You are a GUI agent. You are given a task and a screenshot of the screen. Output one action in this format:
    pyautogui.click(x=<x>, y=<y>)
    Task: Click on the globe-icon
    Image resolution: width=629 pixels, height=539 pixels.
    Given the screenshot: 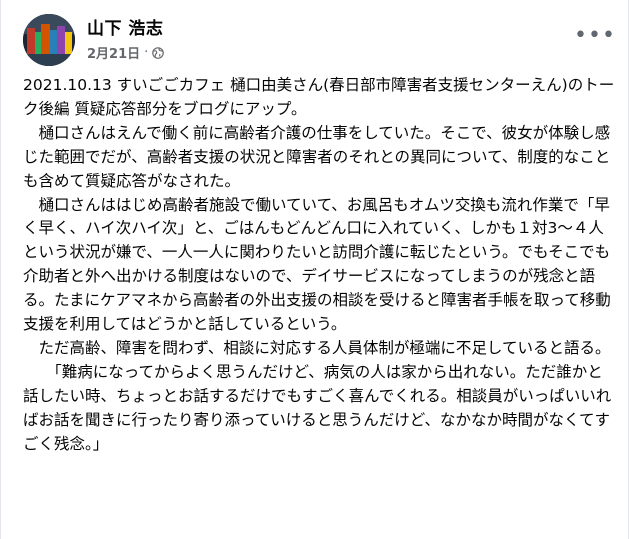 What is the action you would take?
    pyautogui.click(x=158, y=52)
    